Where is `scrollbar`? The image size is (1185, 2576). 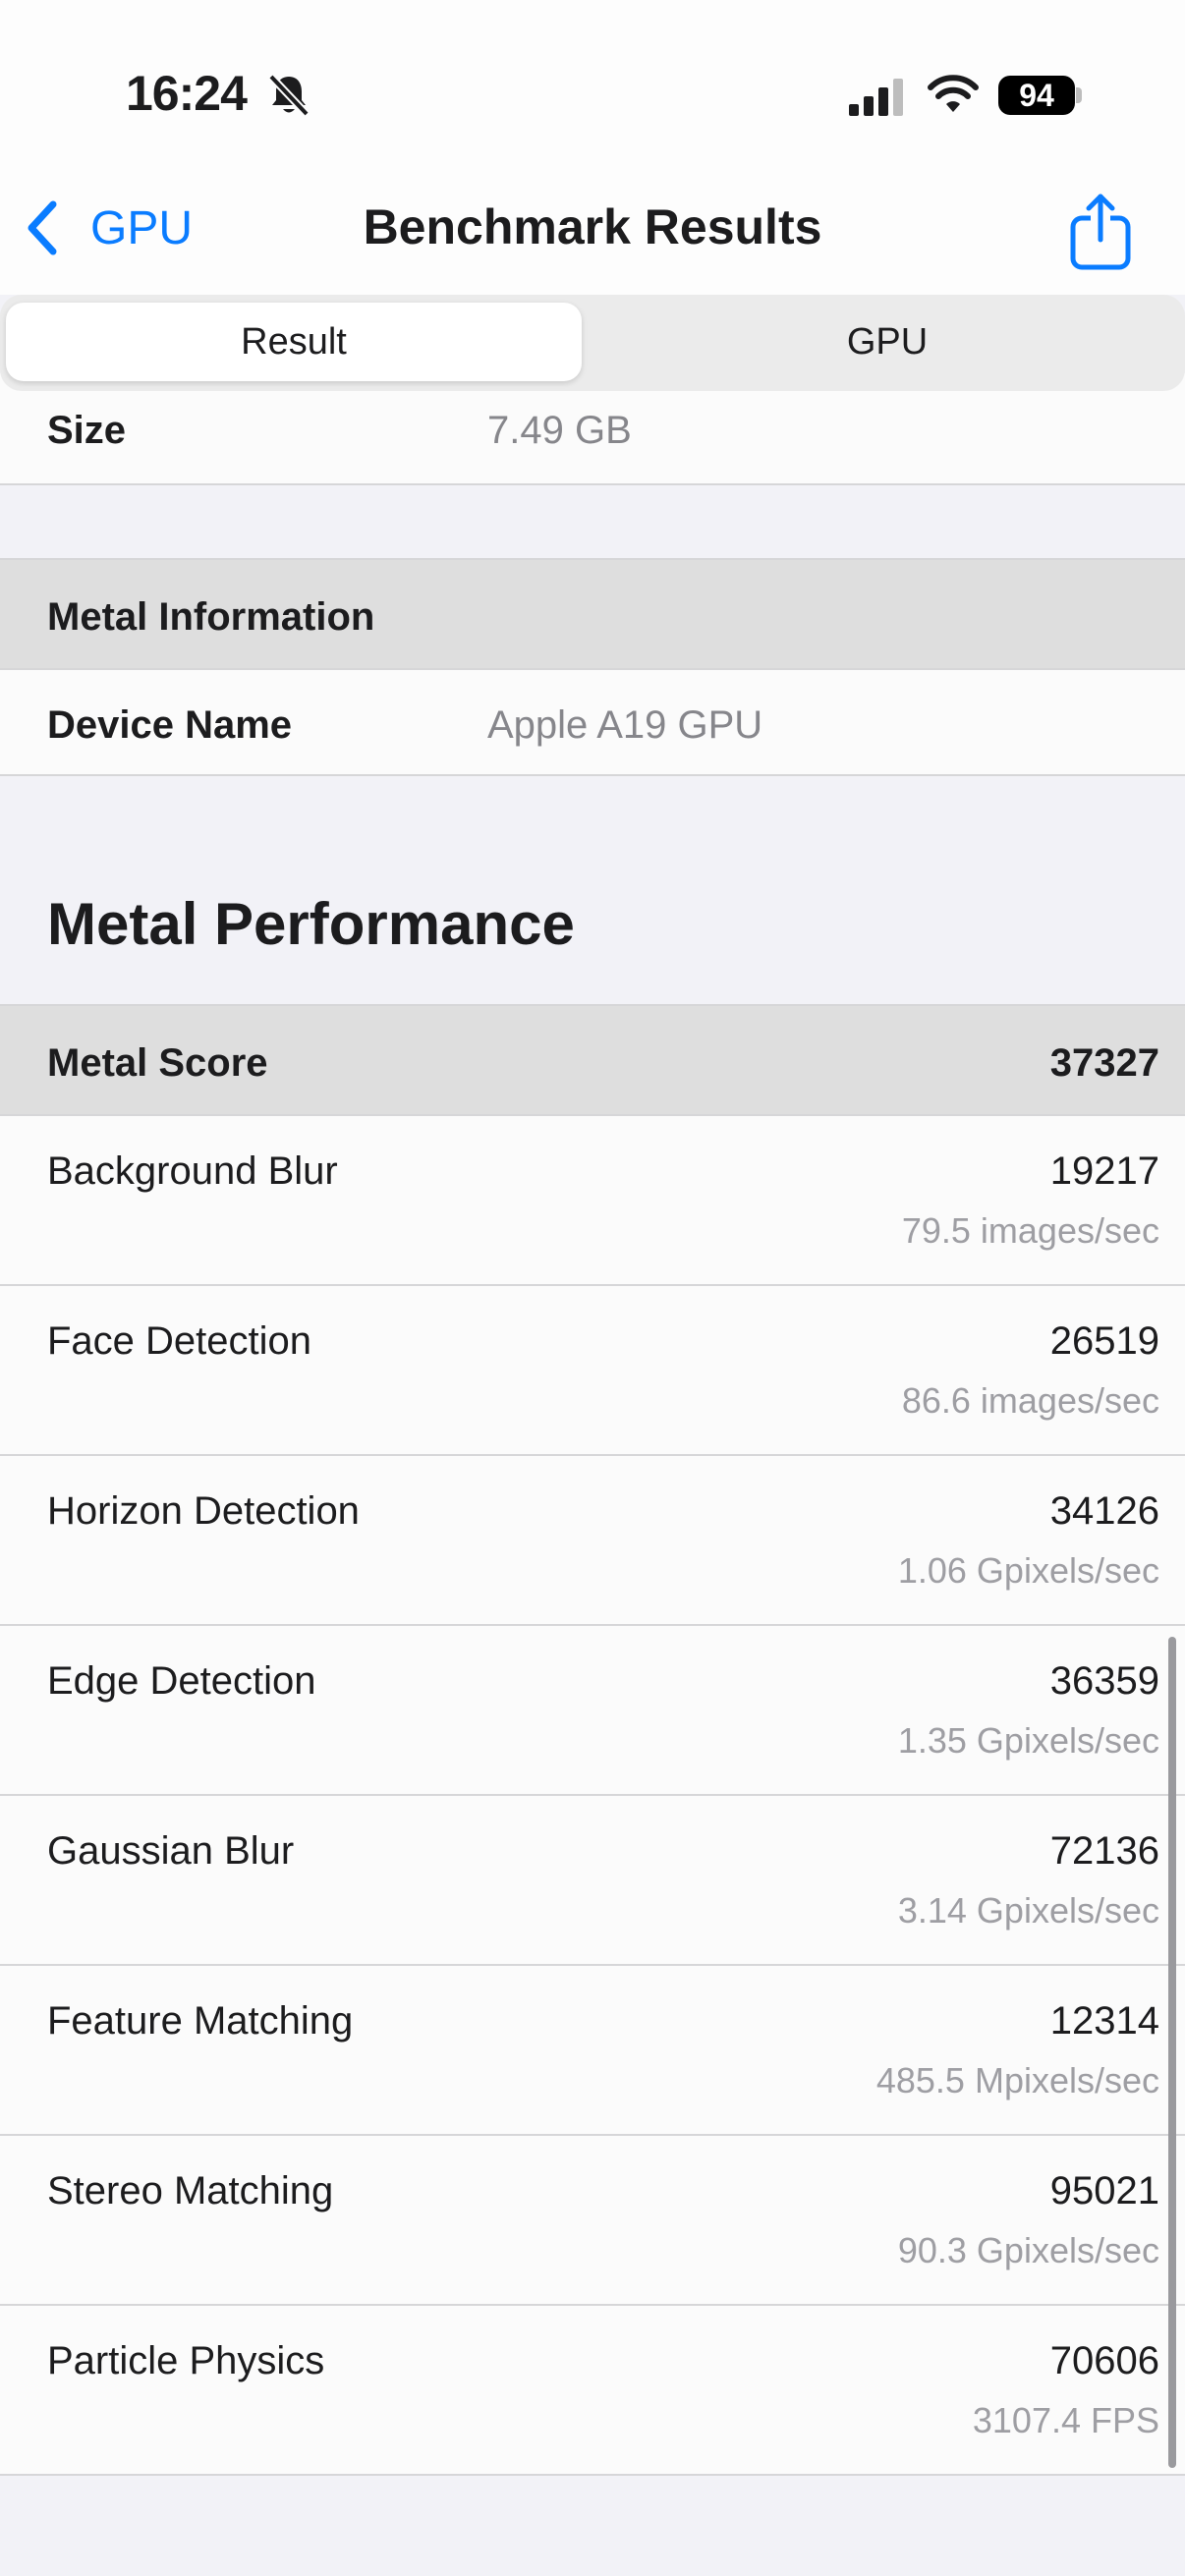 scrollbar is located at coordinates (1172, 2052).